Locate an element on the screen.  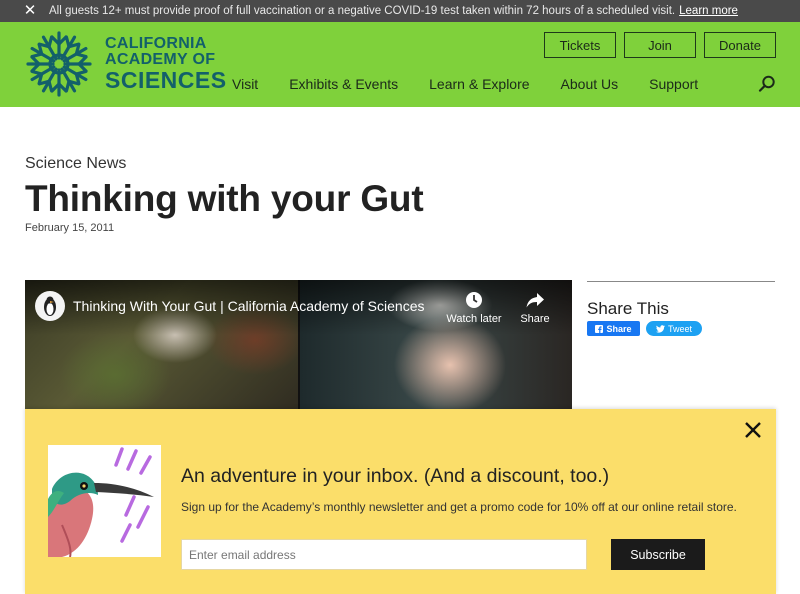
section-label: Science News is located at coordinates (75, 164).